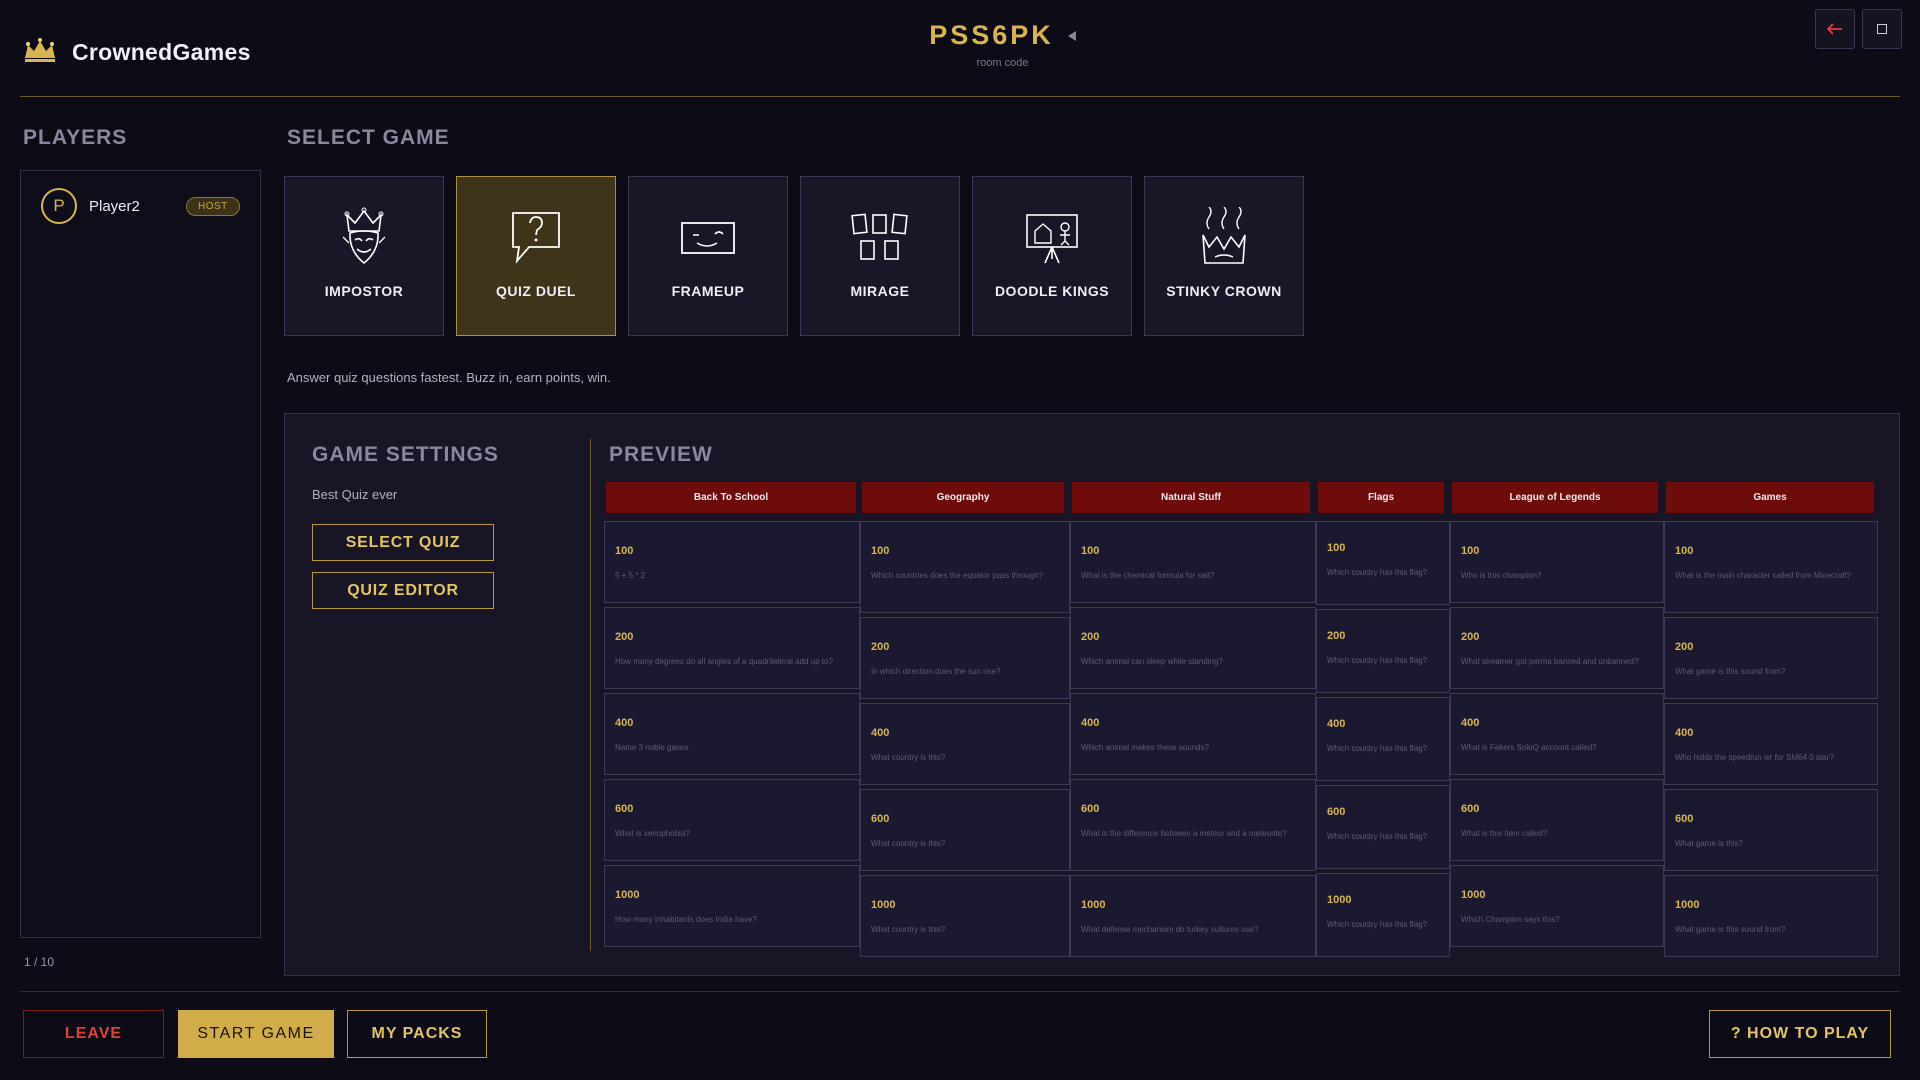 The width and height of the screenshot is (1920, 1080). Describe the element at coordinates (536, 291) in the screenshot. I see `game-name: QUIZ DUEL` at that location.